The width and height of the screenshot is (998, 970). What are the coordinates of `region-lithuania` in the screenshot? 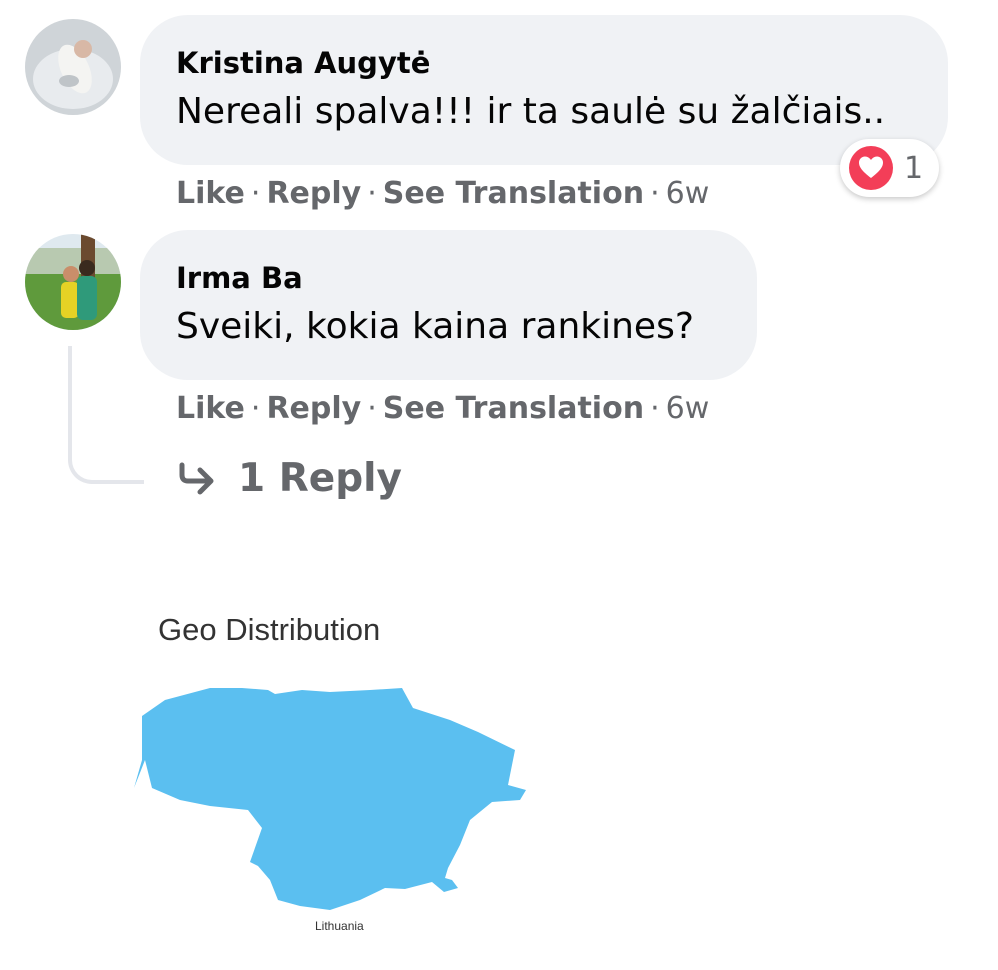 It's located at (330, 799).